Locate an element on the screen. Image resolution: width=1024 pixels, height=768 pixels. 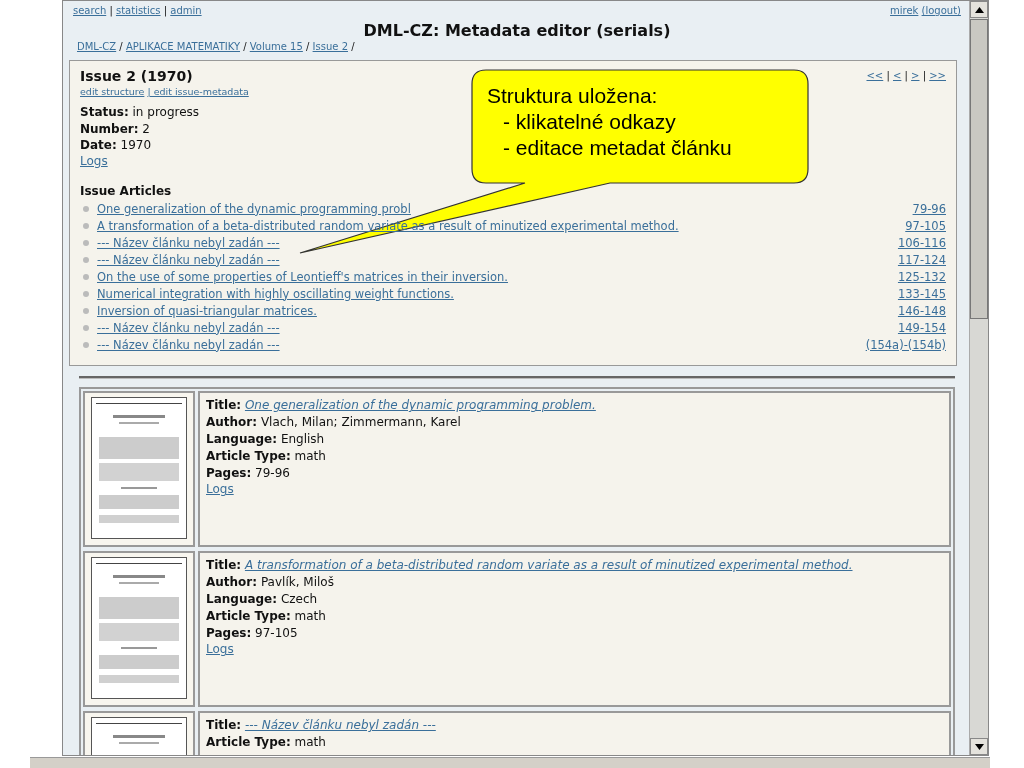
field-text: Author: Pavlík, Miloš is located at coordinates (270, 583).